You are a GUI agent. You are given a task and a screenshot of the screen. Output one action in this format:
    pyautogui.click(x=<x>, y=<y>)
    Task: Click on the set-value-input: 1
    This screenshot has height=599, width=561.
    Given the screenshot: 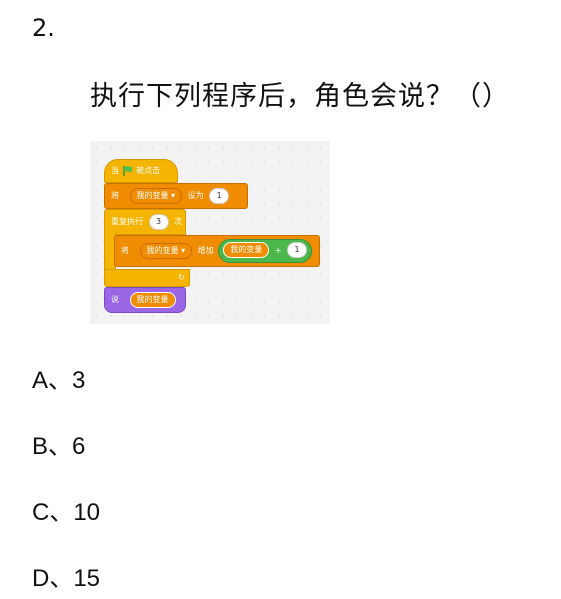 What is the action you would take?
    pyautogui.click(x=219, y=195)
    